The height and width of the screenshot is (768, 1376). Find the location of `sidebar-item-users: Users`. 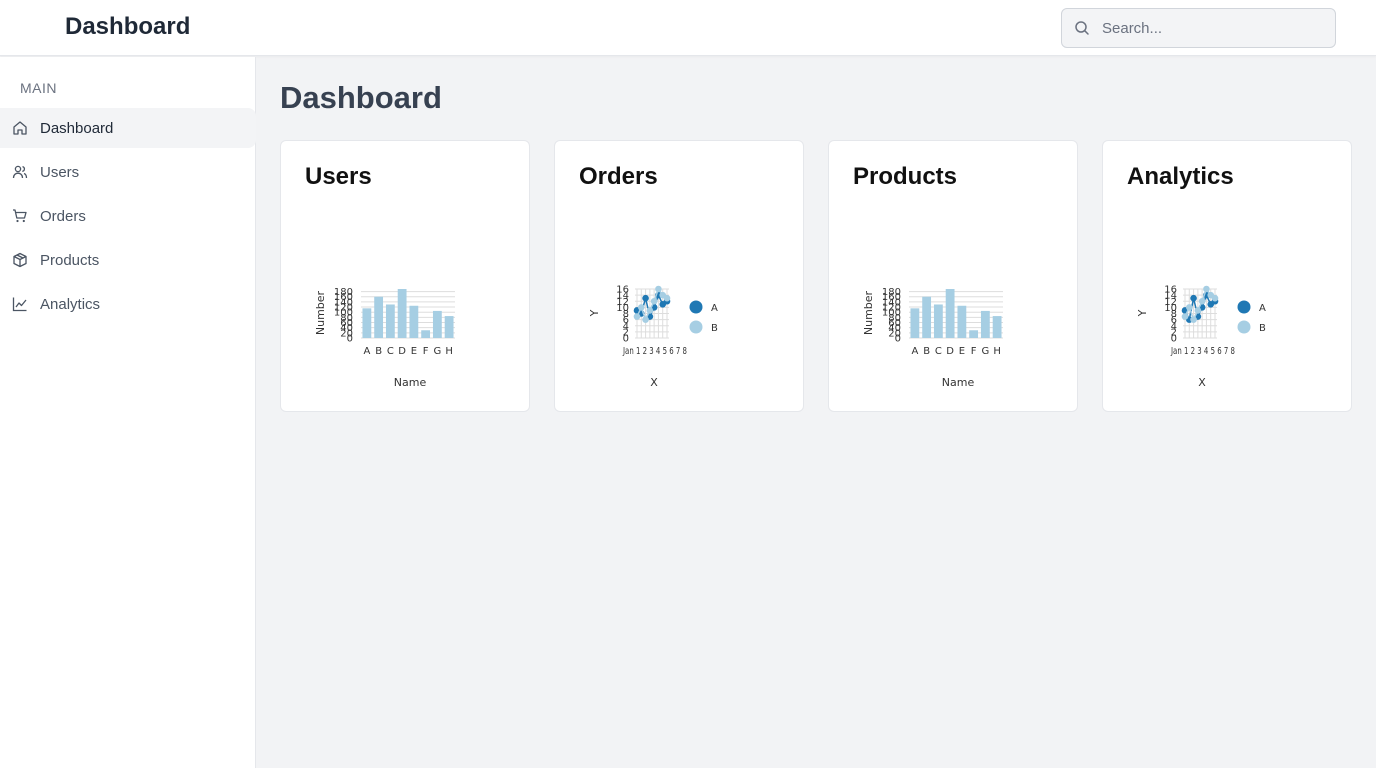

sidebar-item-users: Users is located at coordinates (128, 172).